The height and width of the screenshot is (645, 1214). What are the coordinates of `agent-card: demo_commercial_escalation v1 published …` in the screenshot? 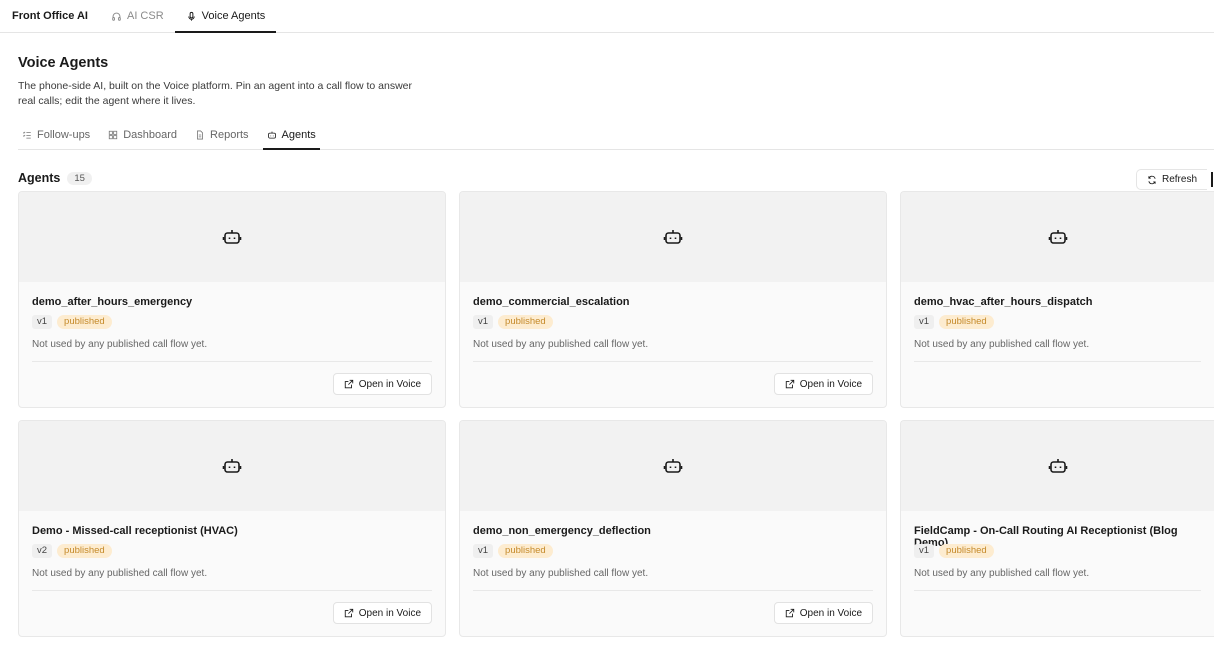 It's located at (673, 299).